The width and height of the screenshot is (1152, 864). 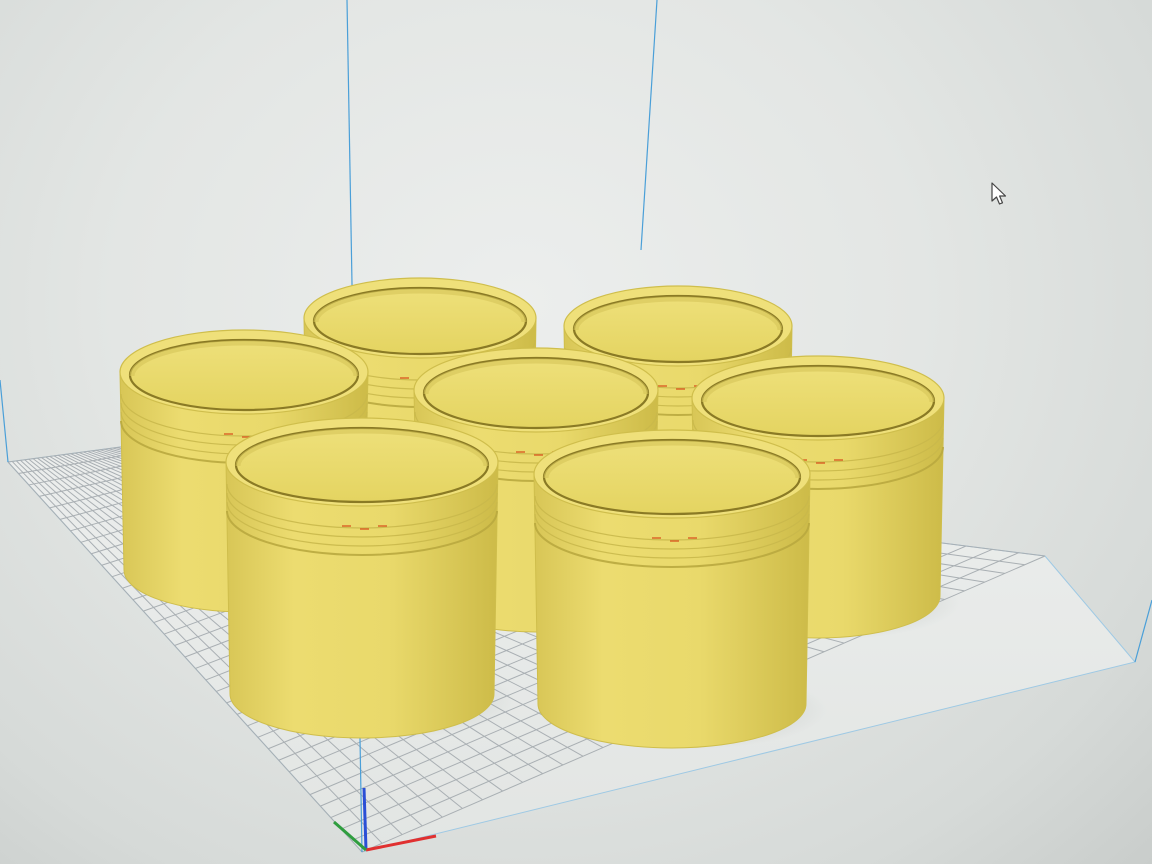 What do you see at coordinates (365, 819) in the screenshot?
I see `axis-z` at bounding box center [365, 819].